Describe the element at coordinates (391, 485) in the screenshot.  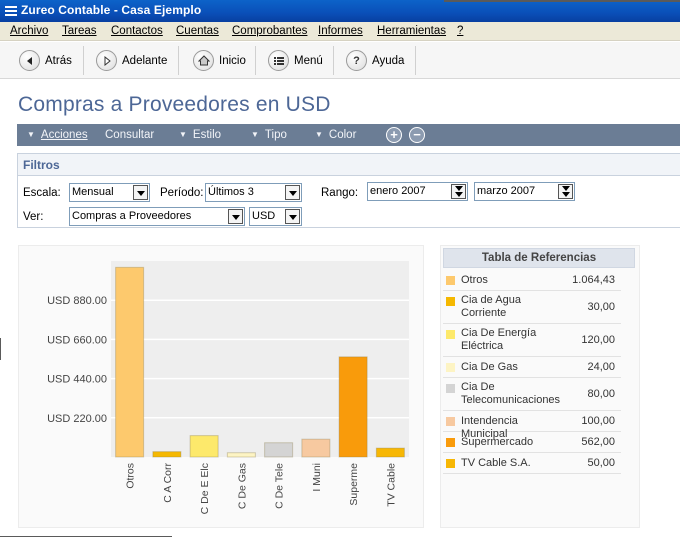
I see `x-tick-label: TV Cable` at that location.